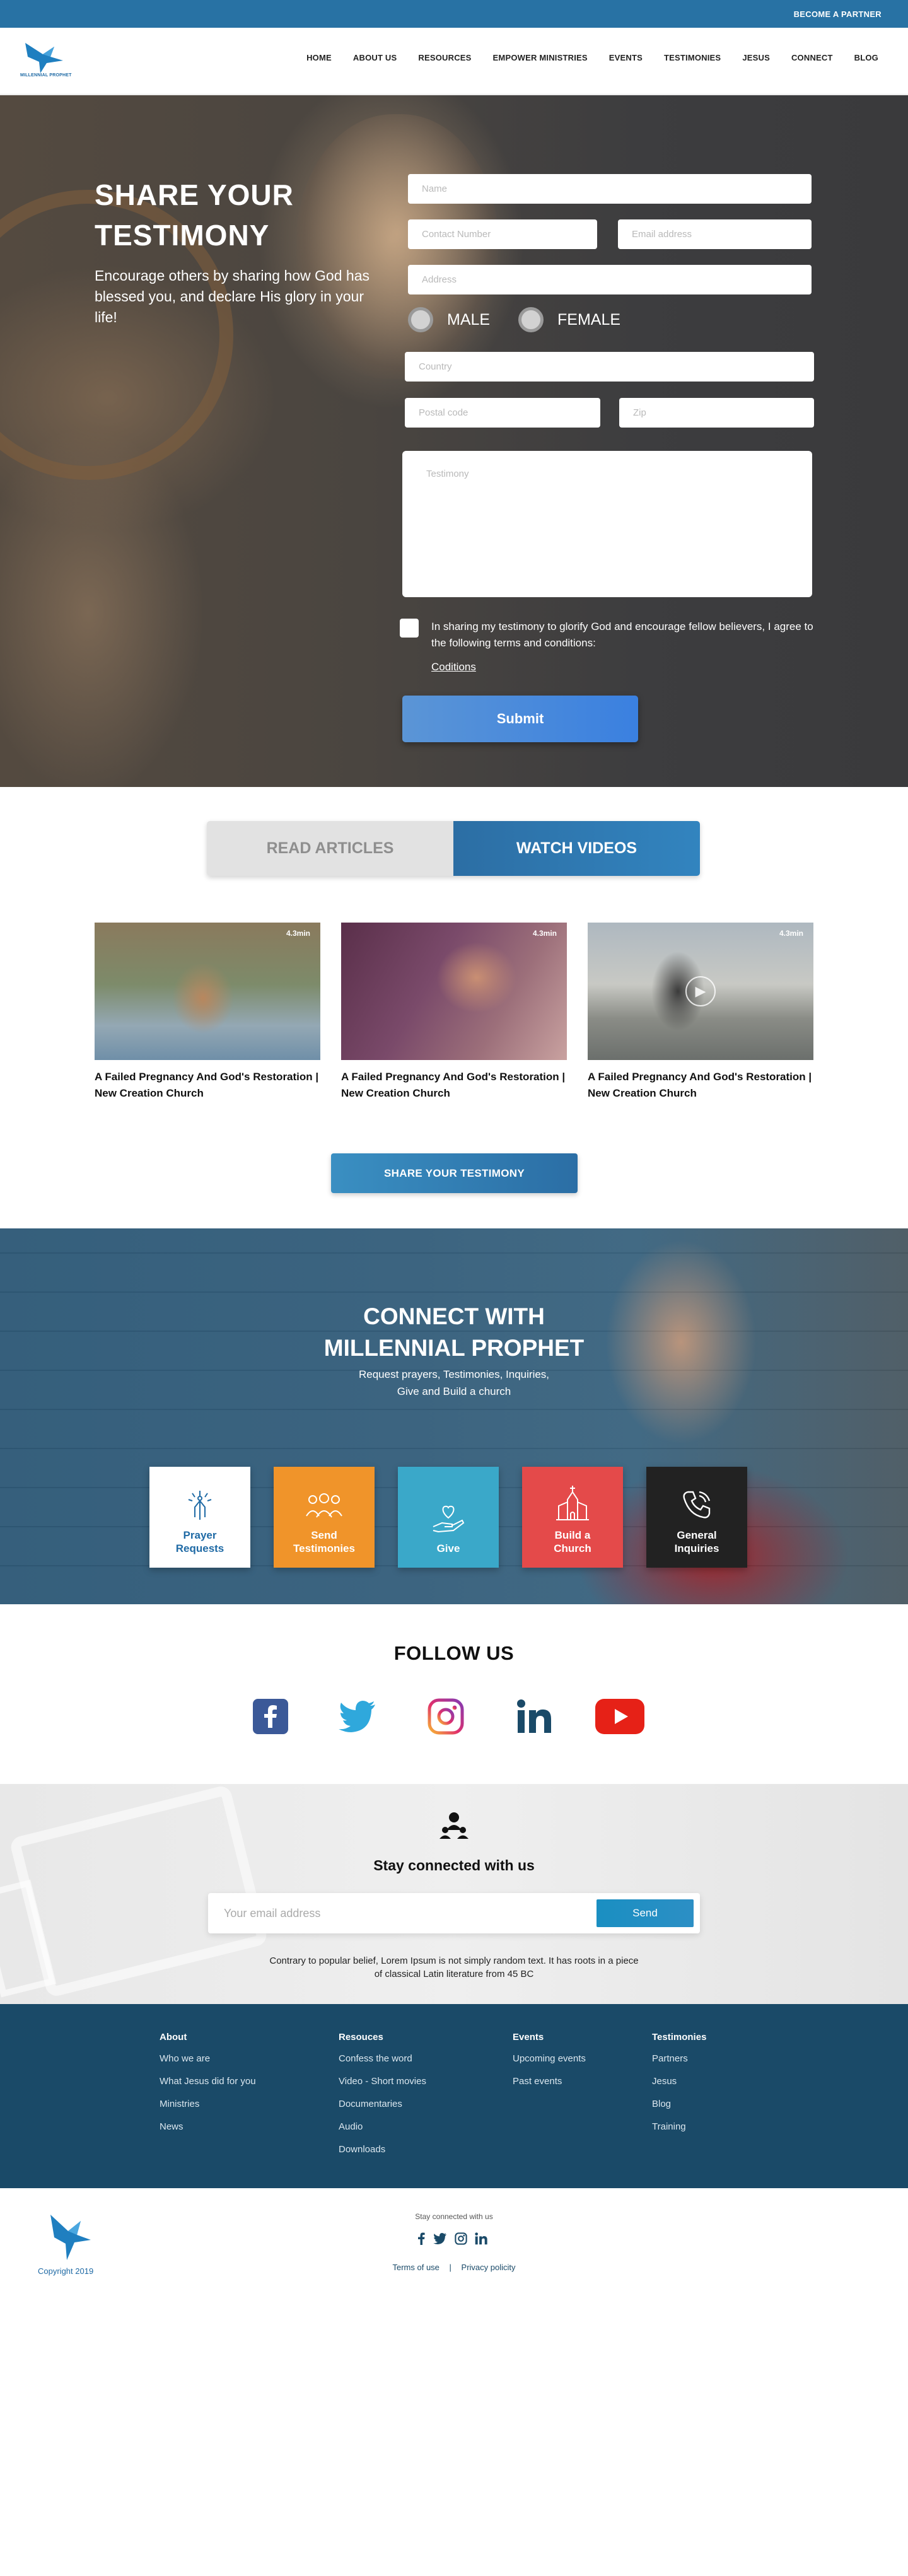 The height and width of the screenshot is (2576, 908). Describe the element at coordinates (454, 1391) in the screenshot. I see `connect-subtitle-line2: Give and Build a church` at that location.